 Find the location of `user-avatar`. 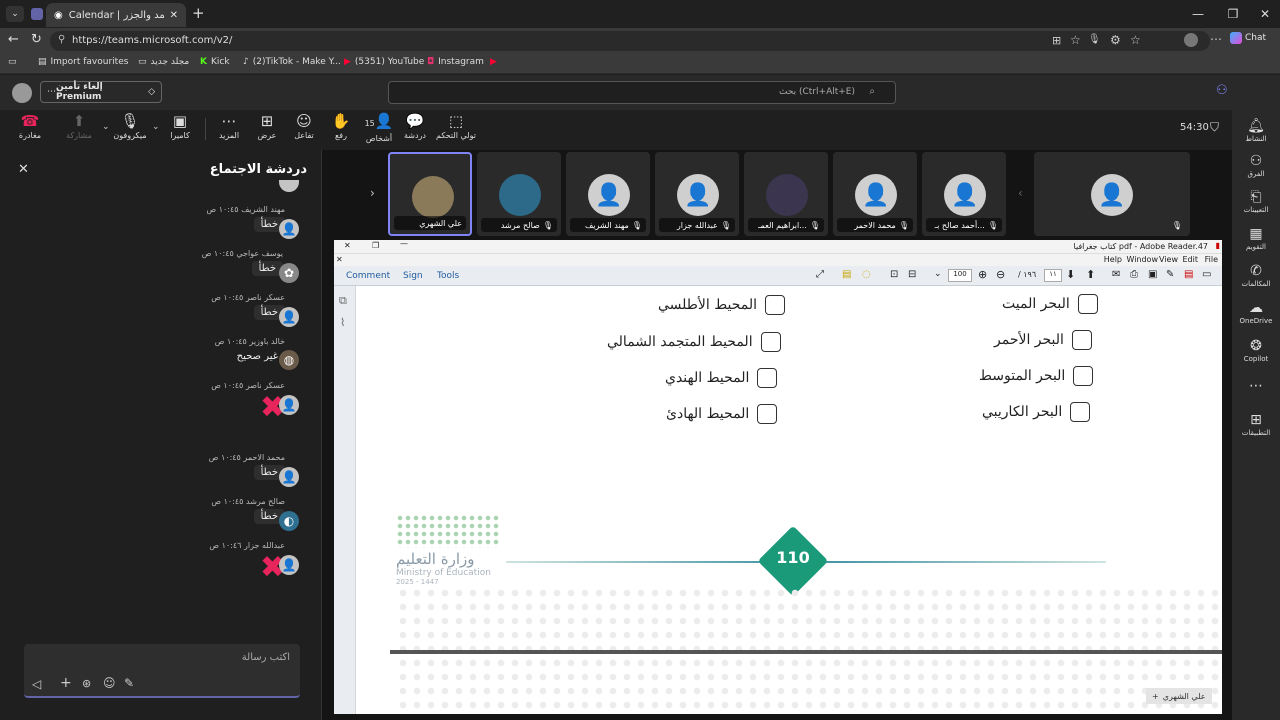

user-avatar is located at coordinates (22, 93).